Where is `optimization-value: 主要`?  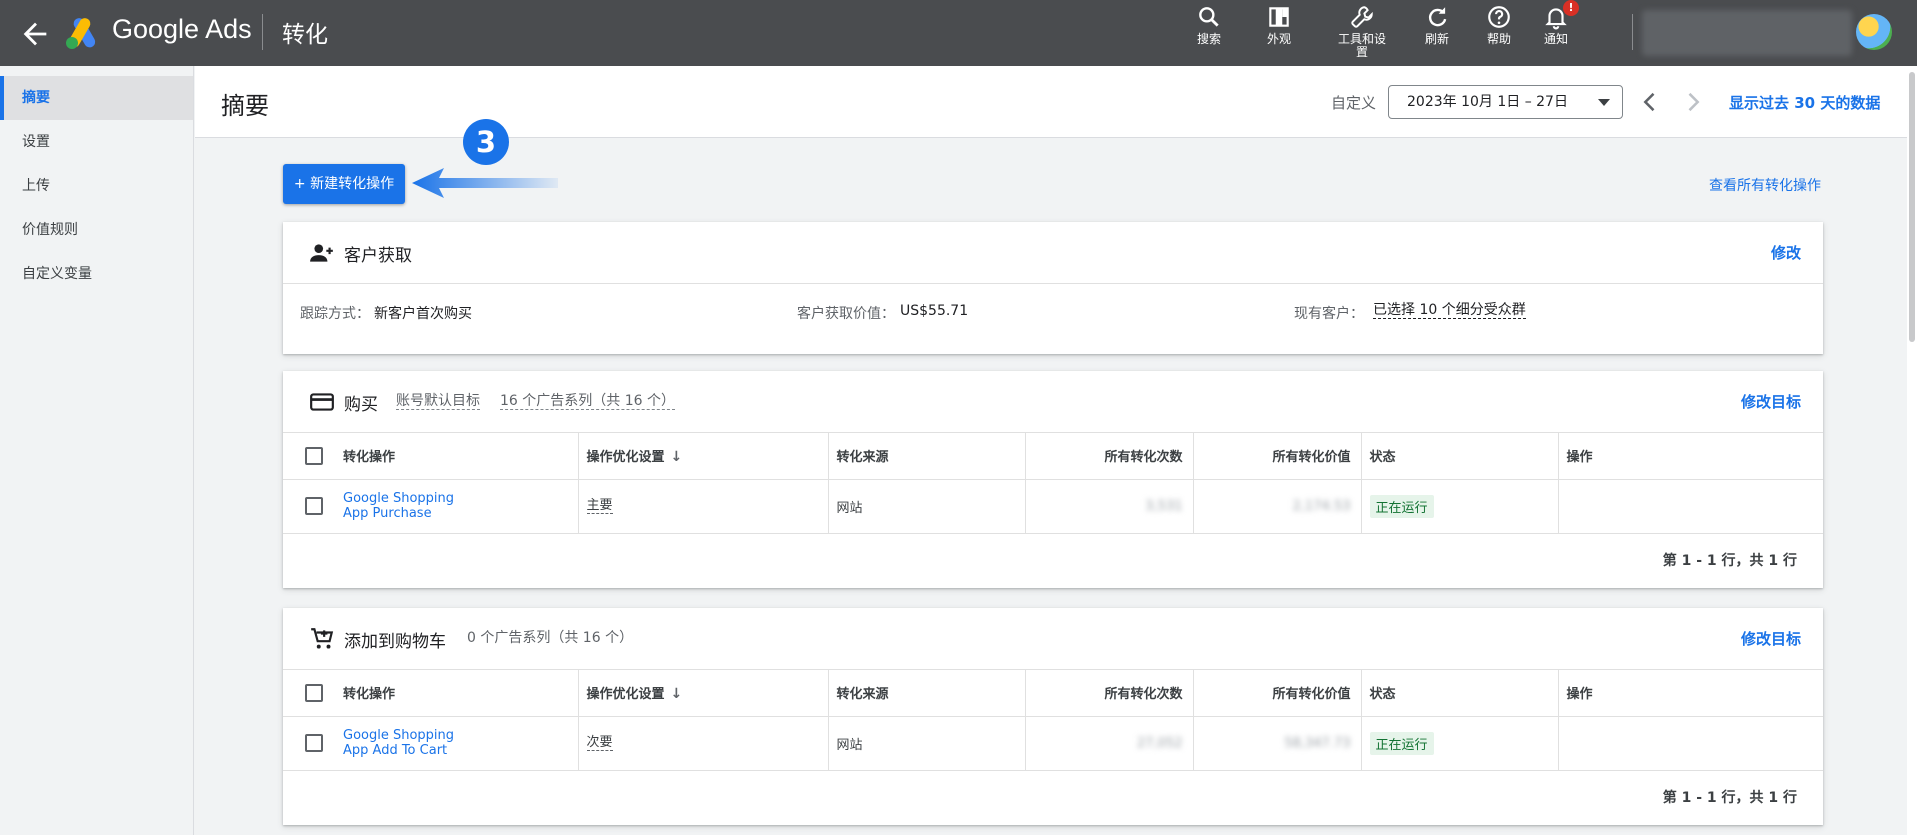
optimization-value: 主要 is located at coordinates (599, 506).